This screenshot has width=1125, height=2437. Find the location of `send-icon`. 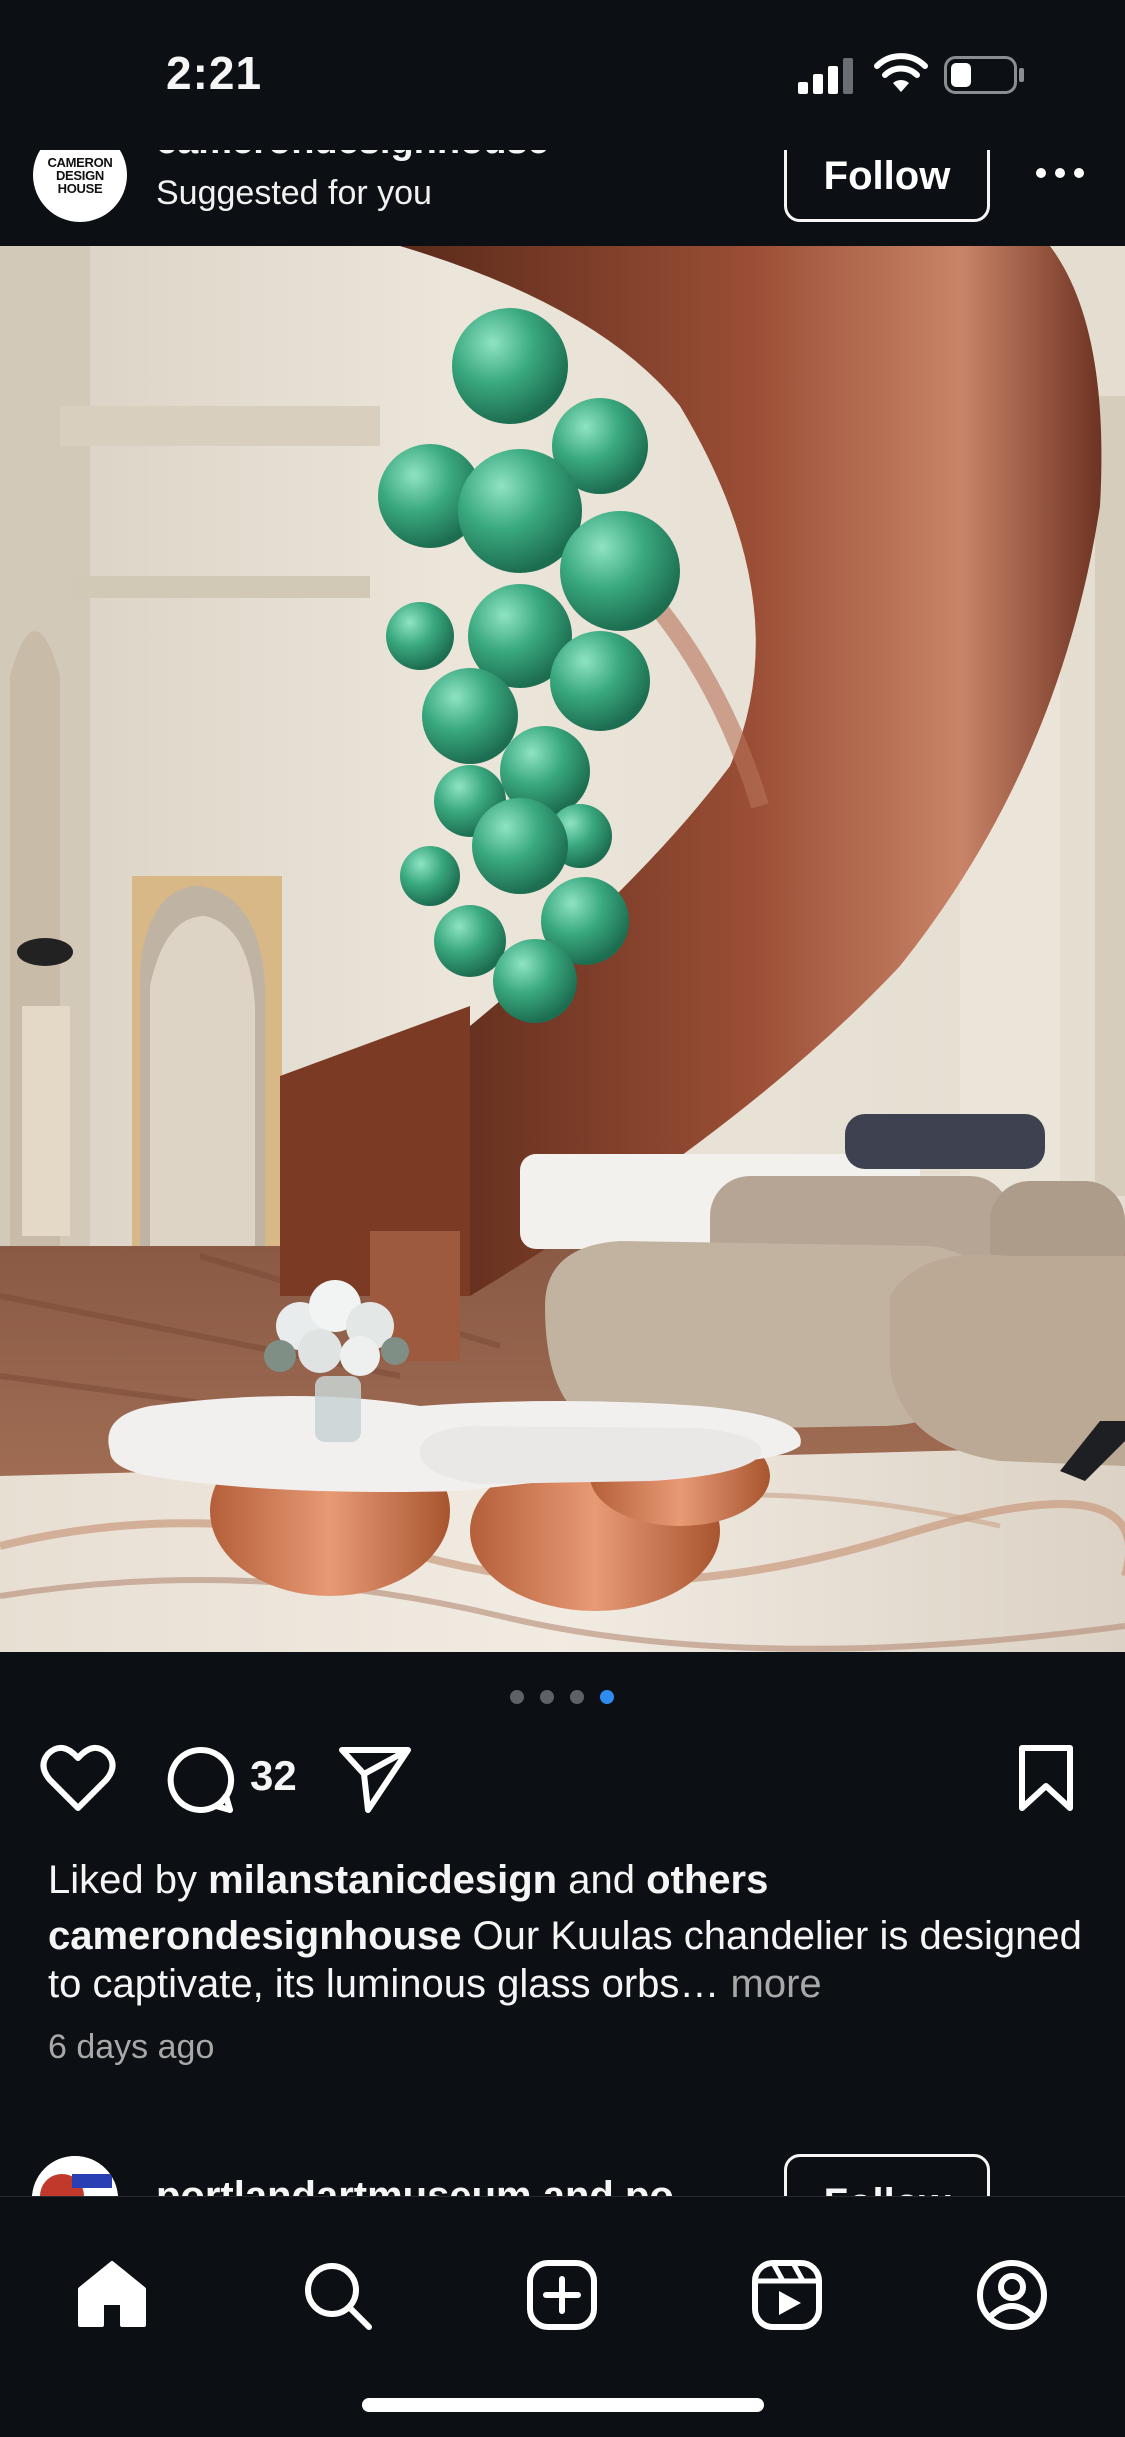

send-icon is located at coordinates (375, 1779).